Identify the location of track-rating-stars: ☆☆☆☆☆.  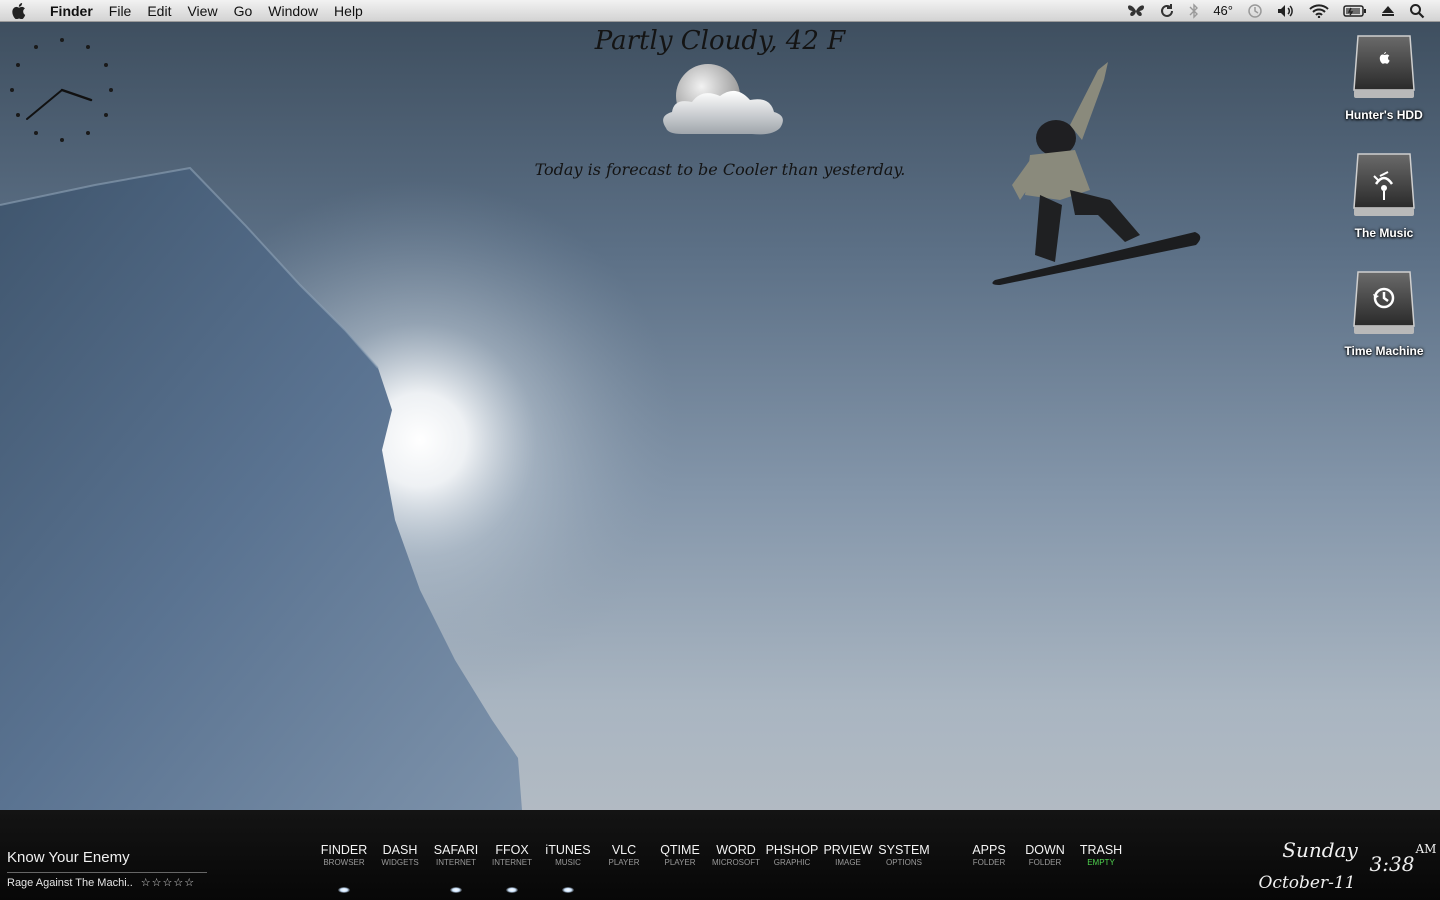
(168, 882).